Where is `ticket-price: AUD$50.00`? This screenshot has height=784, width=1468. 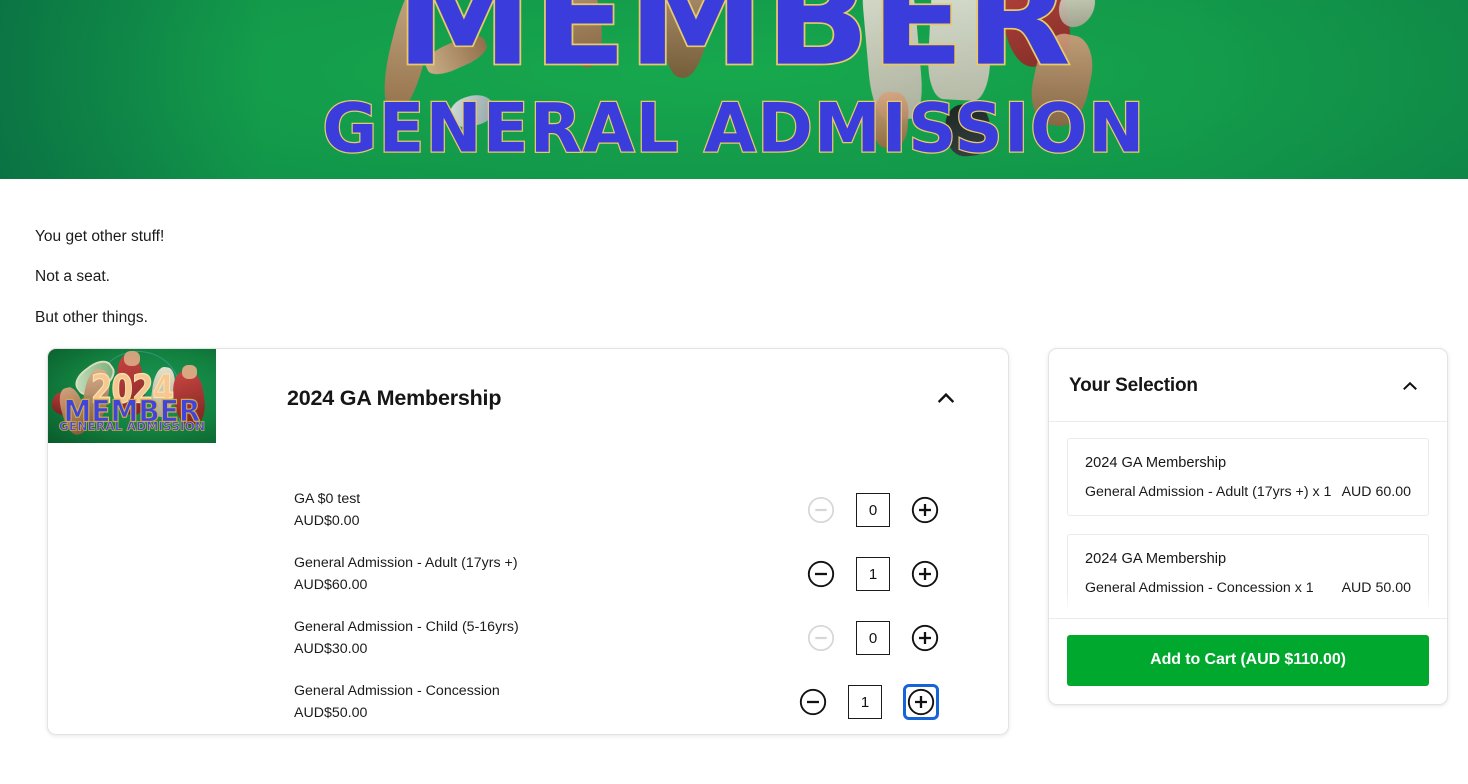
ticket-price: AUD$50.00 is located at coordinates (331, 713).